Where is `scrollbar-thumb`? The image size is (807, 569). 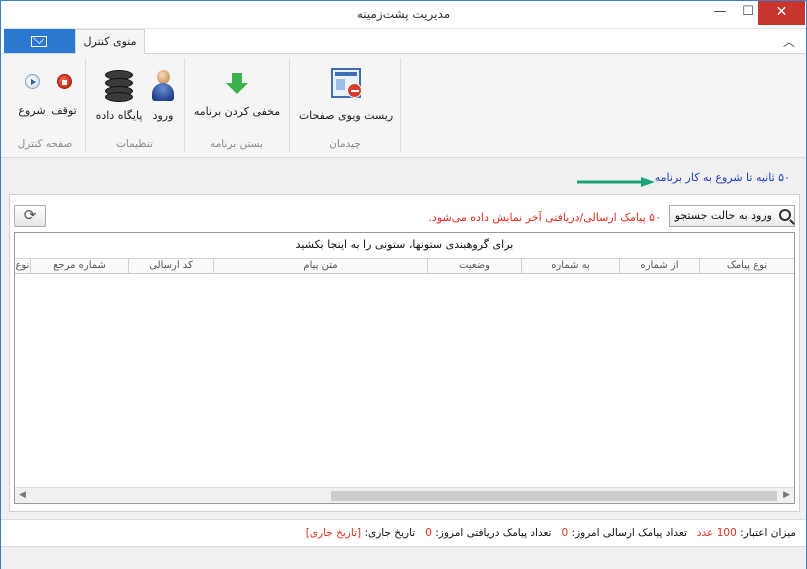 scrollbar-thumb is located at coordinates (554, 496).